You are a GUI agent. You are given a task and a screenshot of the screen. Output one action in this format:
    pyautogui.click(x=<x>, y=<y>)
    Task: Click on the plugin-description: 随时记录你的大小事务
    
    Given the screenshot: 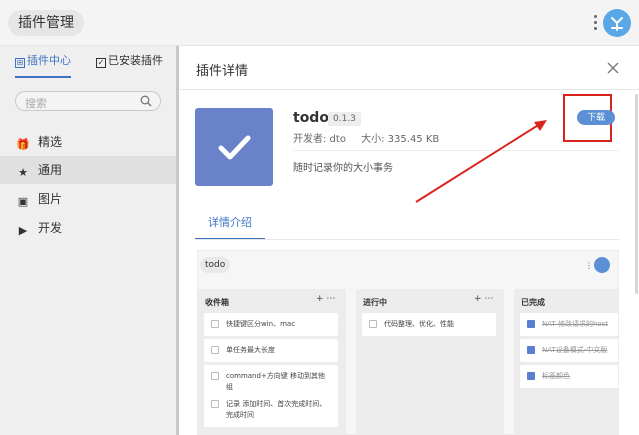 What is the action you would take?
    pyautogui.click(x=343, y=168)
    